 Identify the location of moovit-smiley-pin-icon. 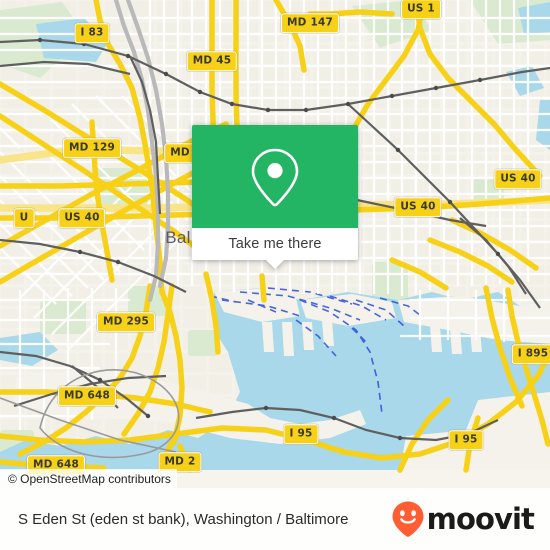
(408, 519).